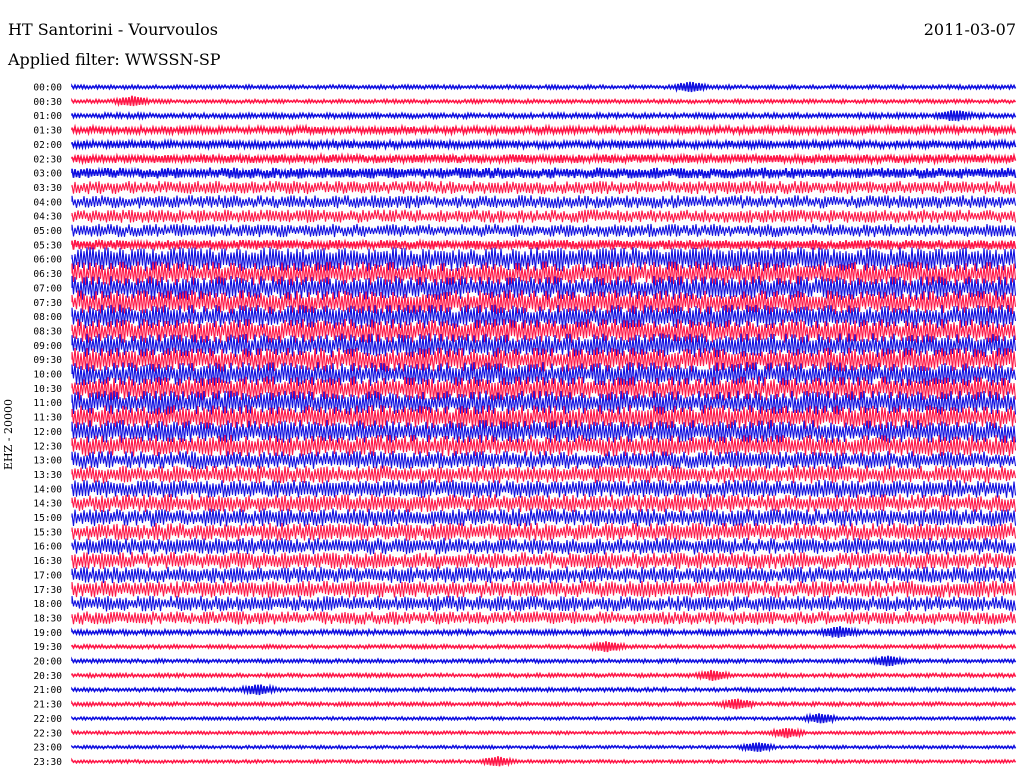 The image size is (1024, 780). Describe the element at coordinates (47, 461) in the screenshot. I see `row-time-label: 13:00` at that location.